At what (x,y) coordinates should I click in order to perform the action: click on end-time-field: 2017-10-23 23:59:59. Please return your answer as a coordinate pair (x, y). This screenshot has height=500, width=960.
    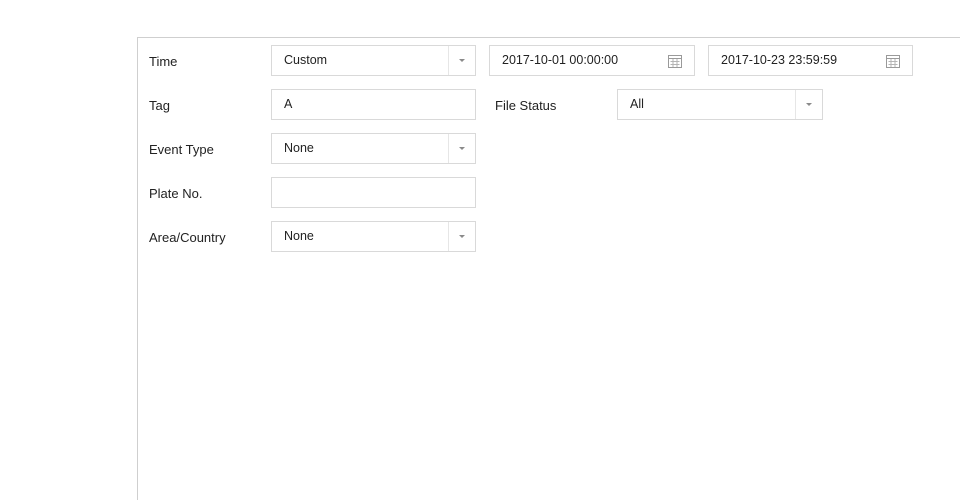
    Looking at the image, I should click on (810, 60).